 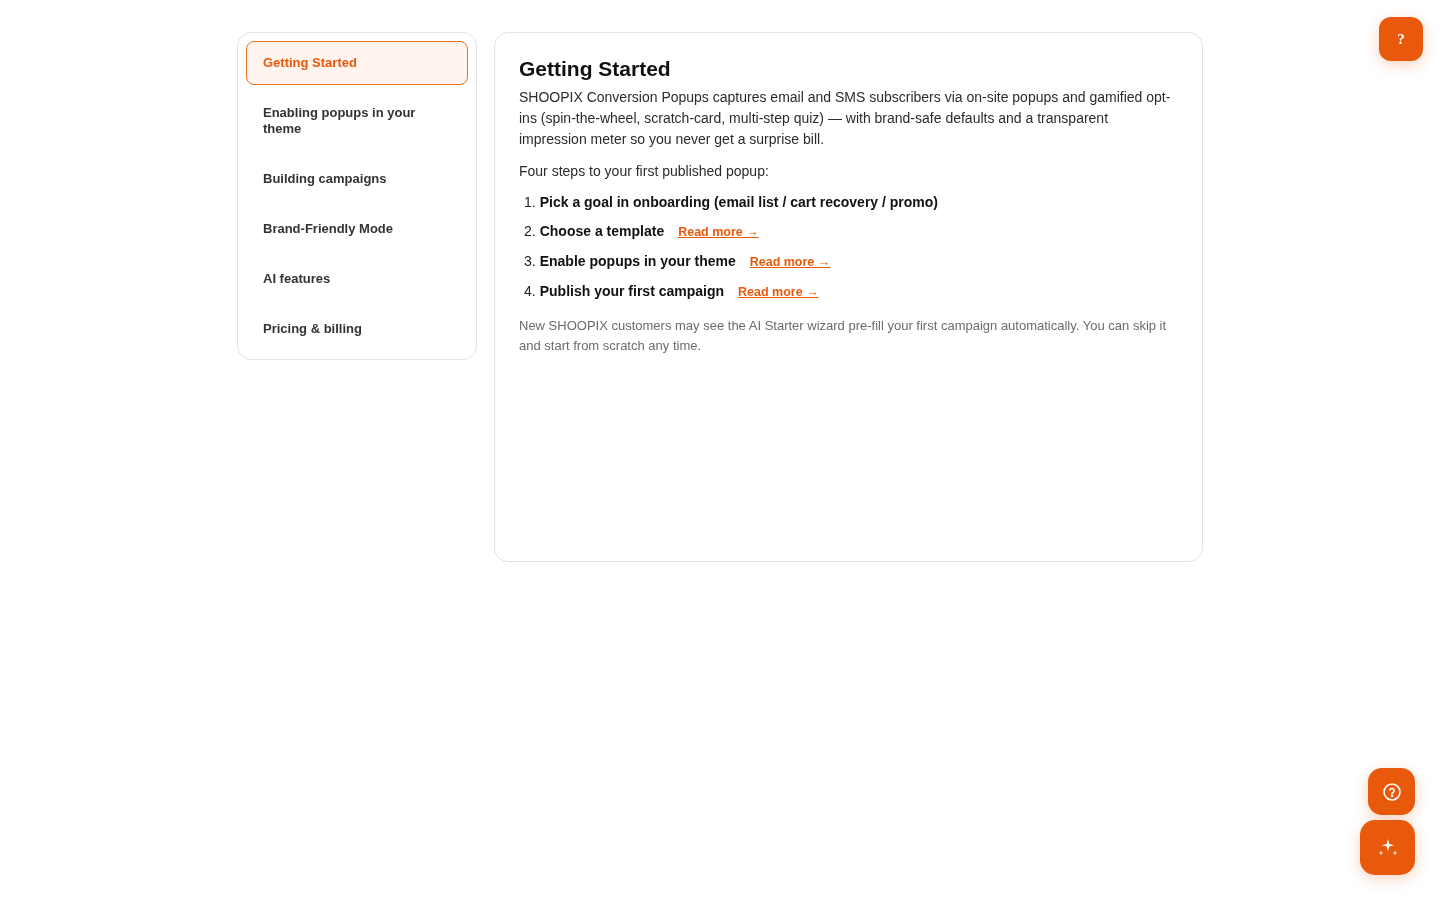 I want to click on steps-heading: Four steps to your first published popup:, so click(x=644, y=171).